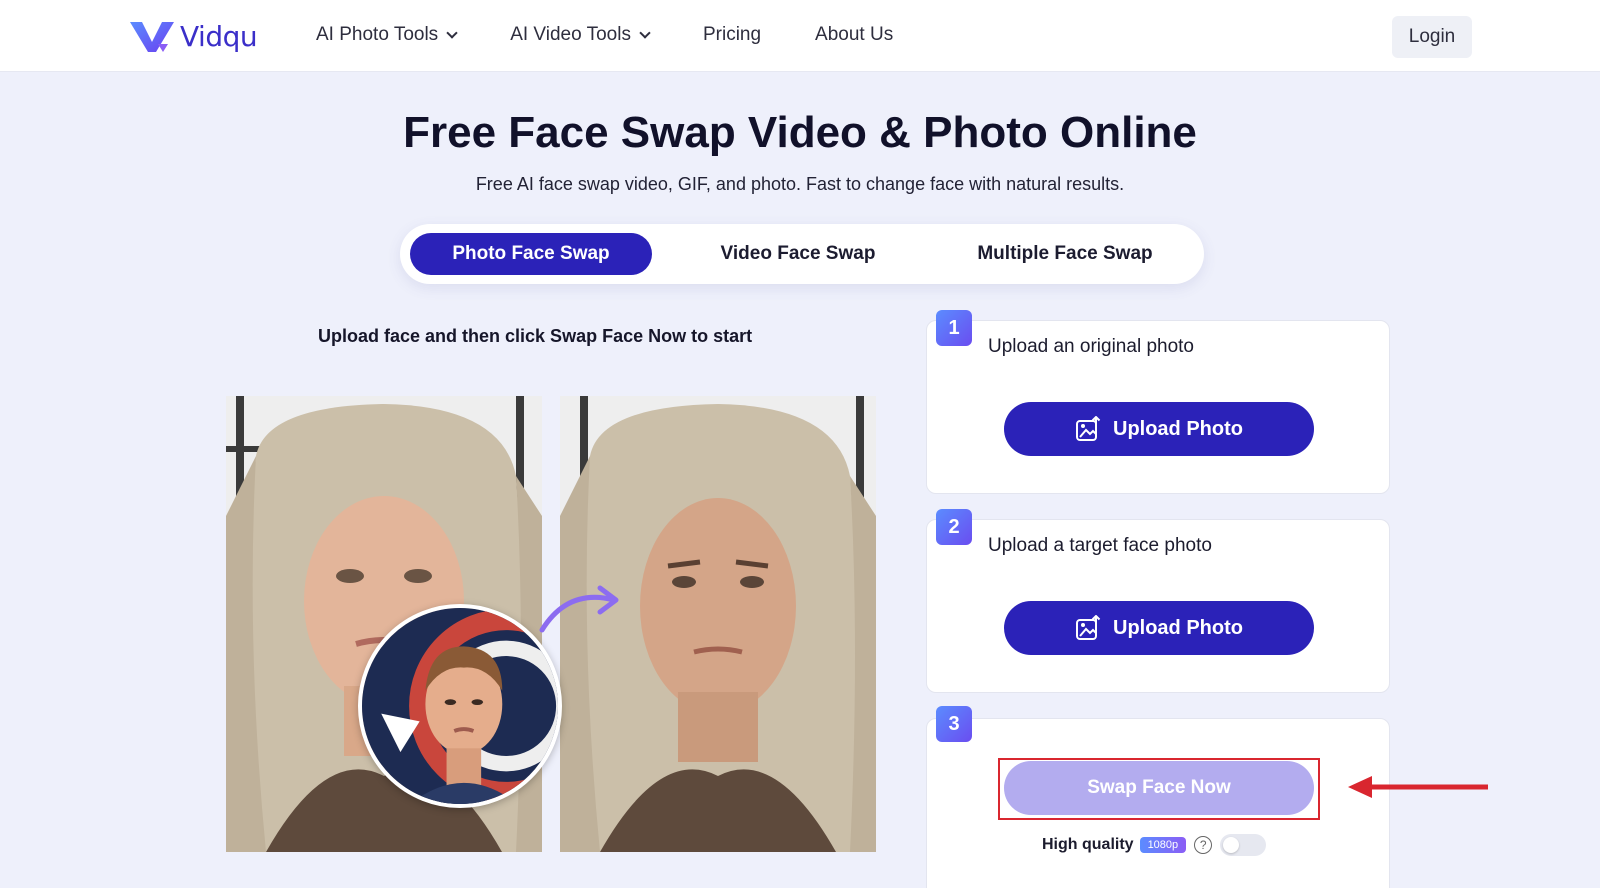 The width and height of the screenshot is (1600, 888). Describe the element at coordinates (1091, 346) in the screenshot. I see `step-1-label: Upload an original photo` at that location.